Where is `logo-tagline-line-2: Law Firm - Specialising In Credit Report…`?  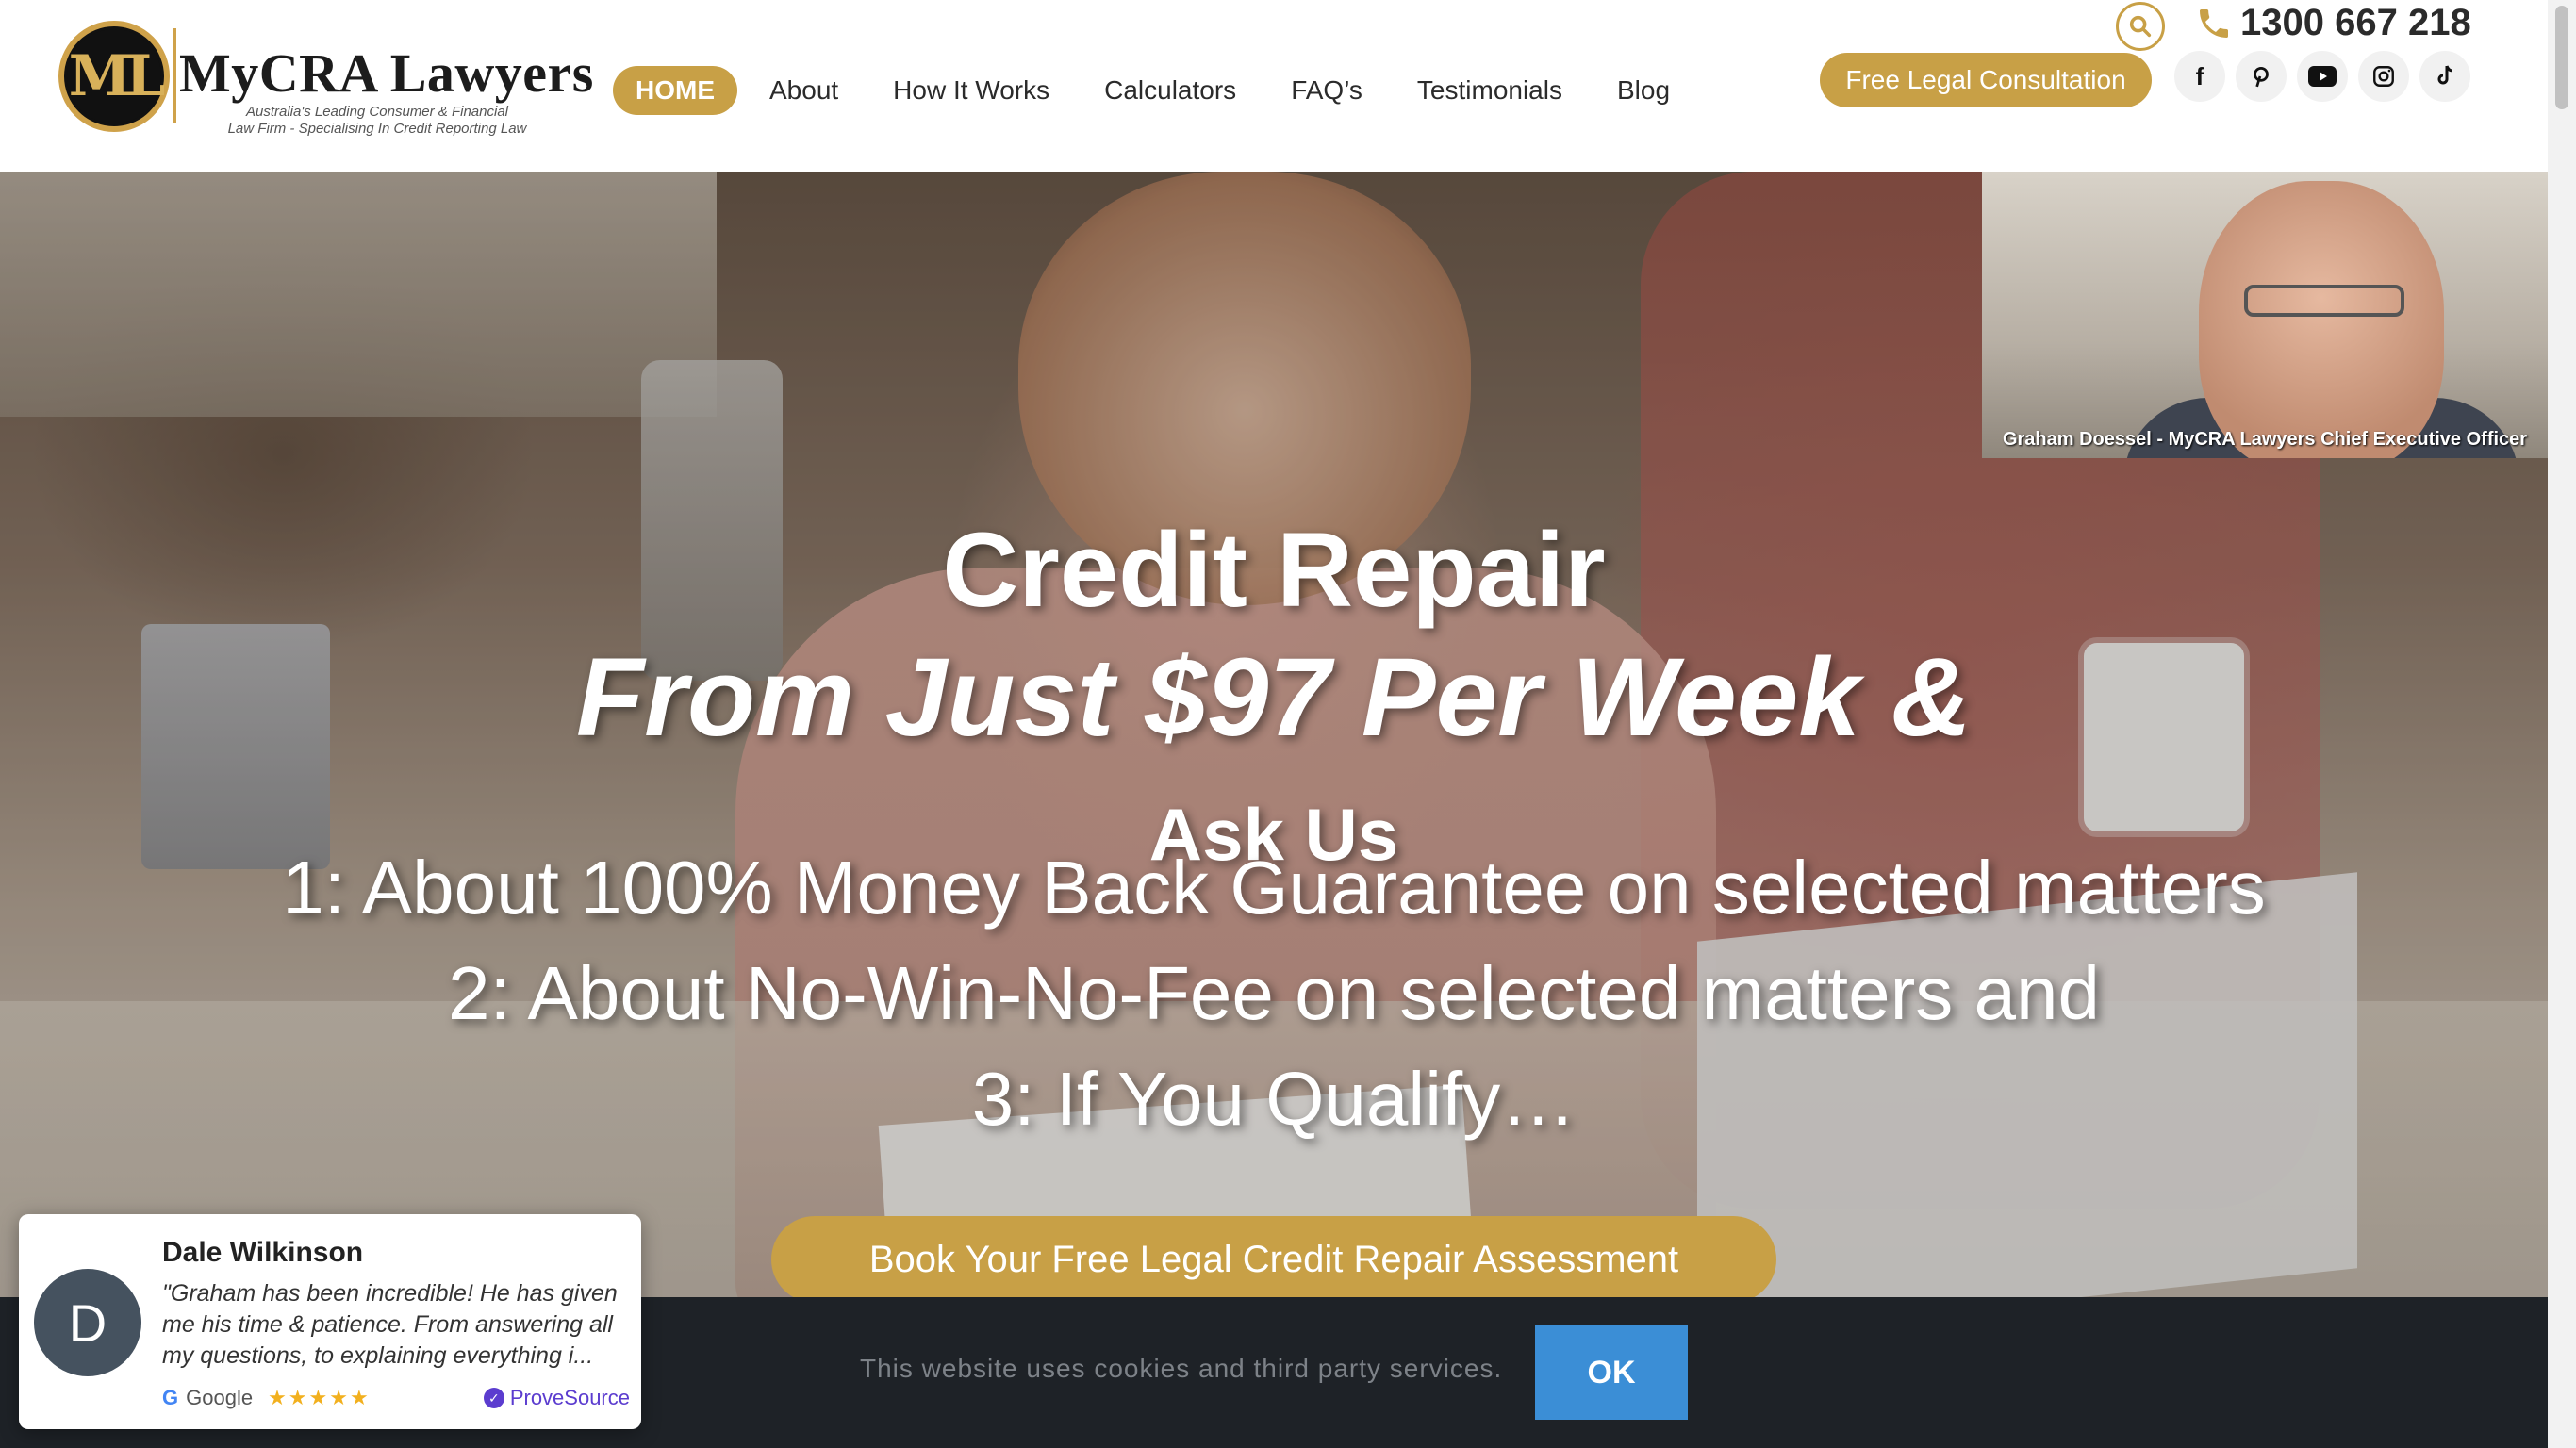
logo-tagline-line-2: Law Firm - Specialising In Credit Report… is located at coordinates (377, 129).